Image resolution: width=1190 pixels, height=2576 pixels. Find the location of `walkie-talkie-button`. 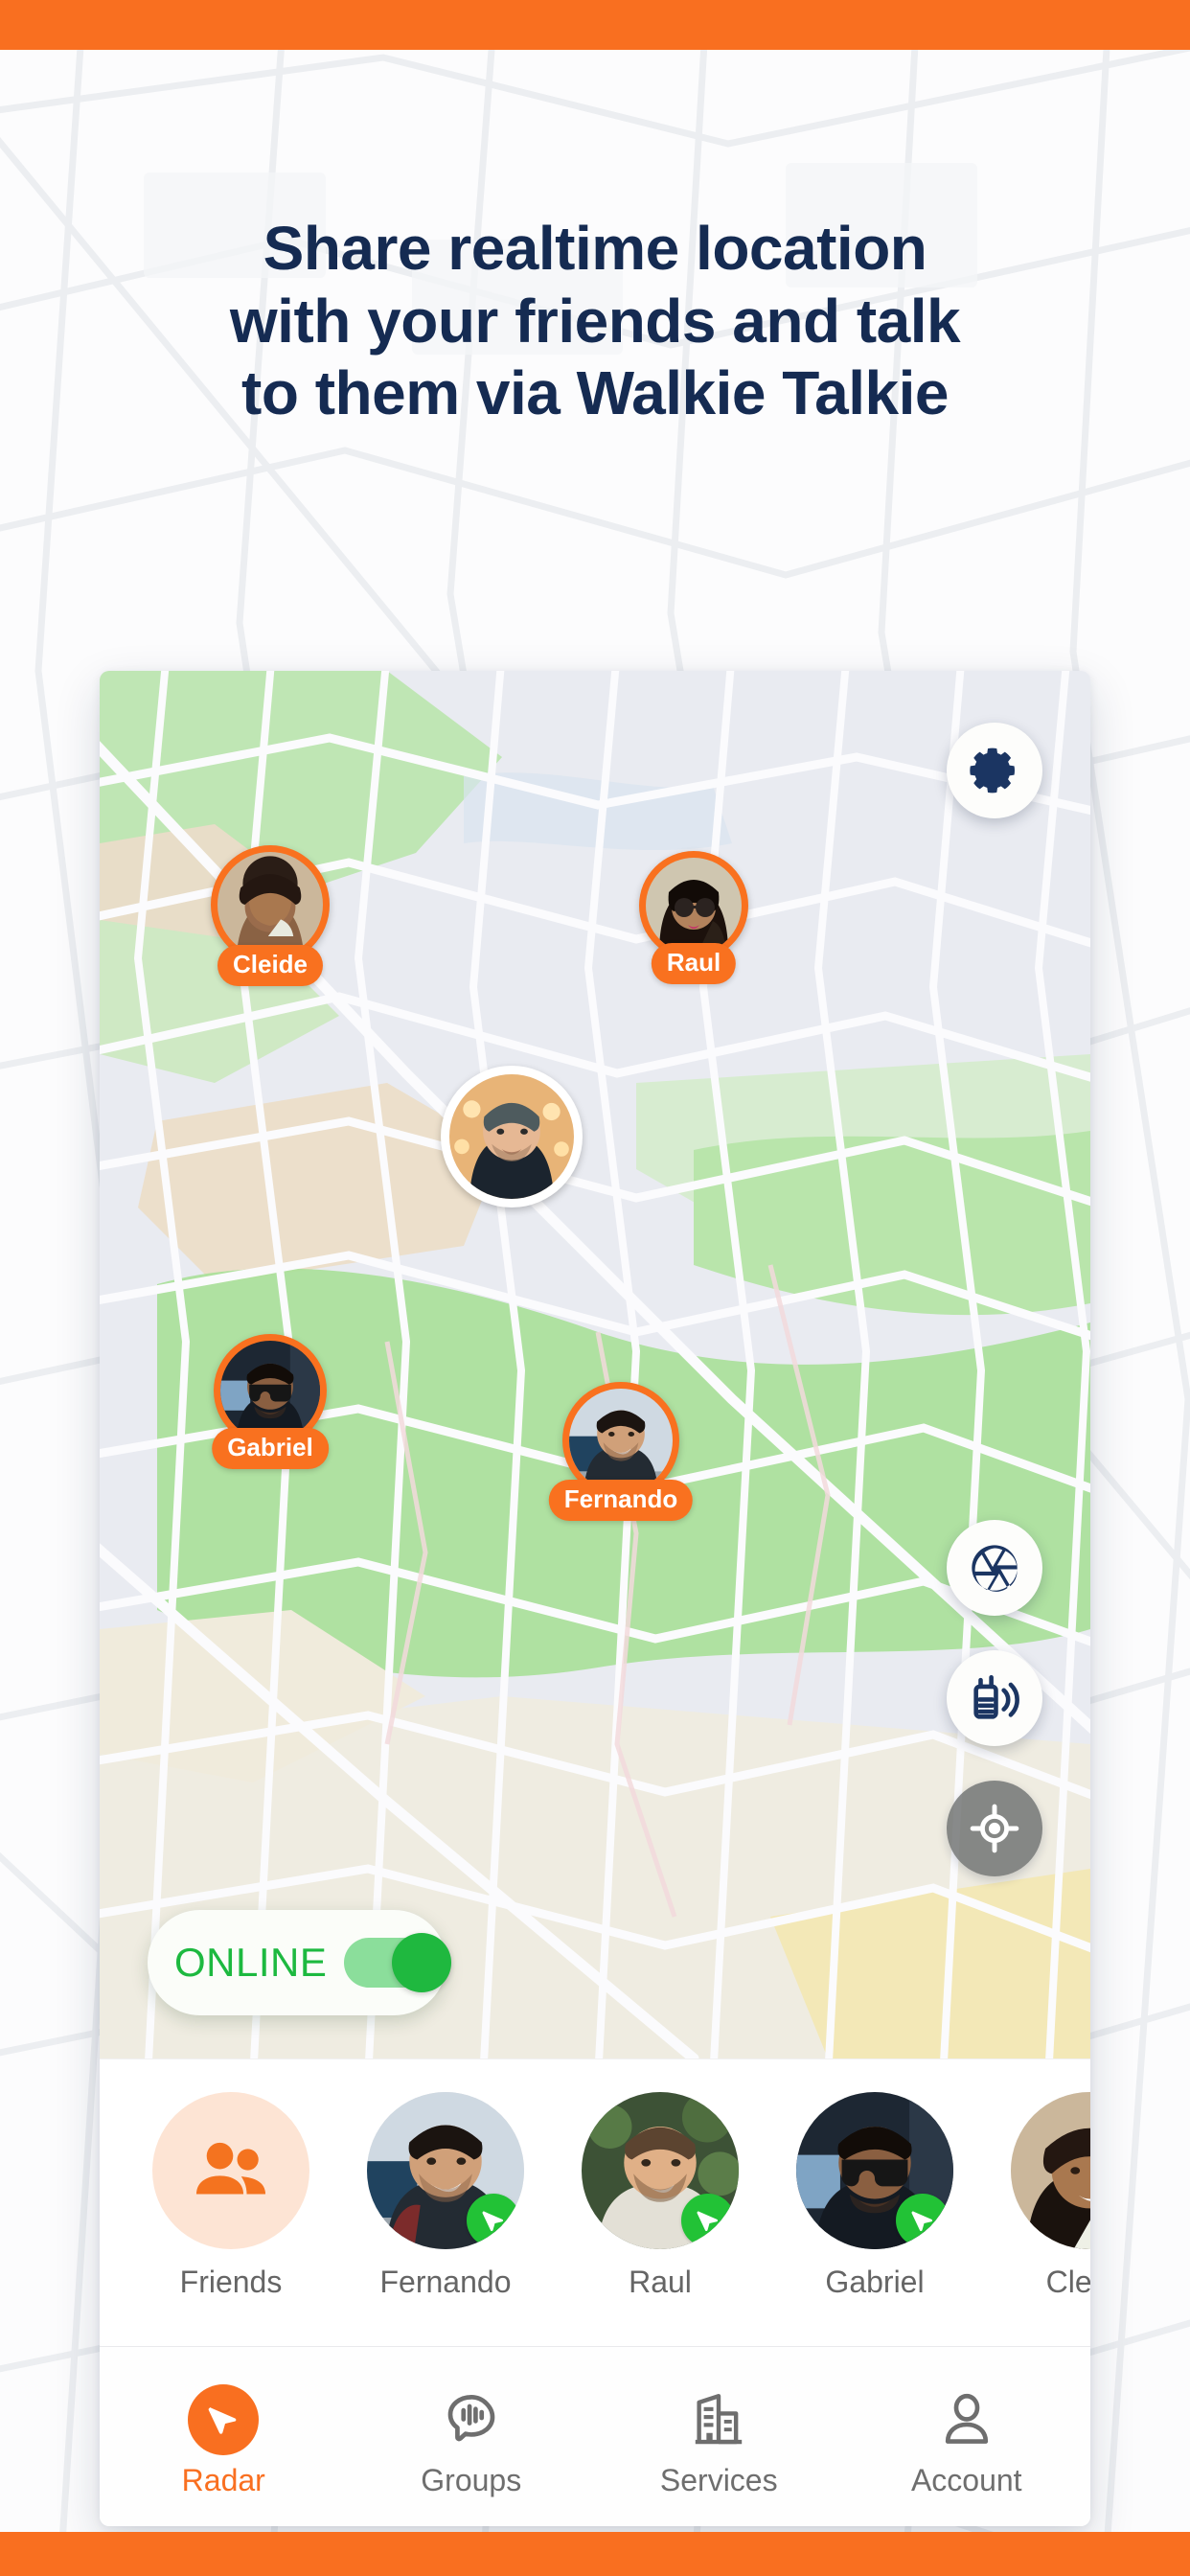

walkie-talkie-button is located at coordinates (995, 1698).